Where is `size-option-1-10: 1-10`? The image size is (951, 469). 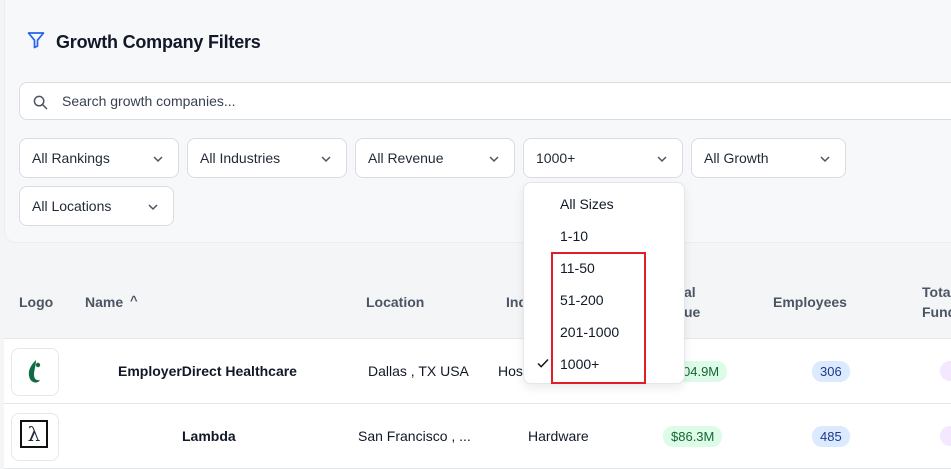 size-option-1-10: 1-10 is located at coordinates (574, 236).